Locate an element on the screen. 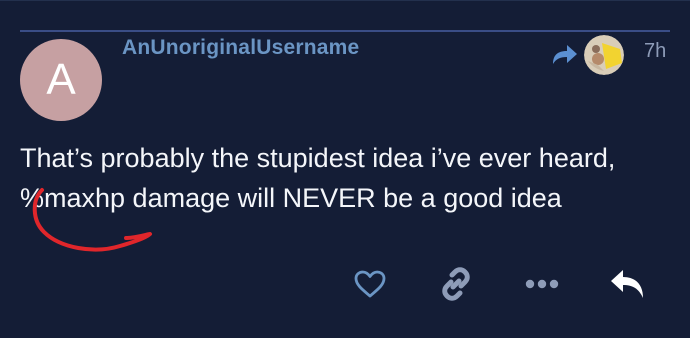 The height and width of the screenshot is (338, 690). link-icon is located at coordinates (456, 284).